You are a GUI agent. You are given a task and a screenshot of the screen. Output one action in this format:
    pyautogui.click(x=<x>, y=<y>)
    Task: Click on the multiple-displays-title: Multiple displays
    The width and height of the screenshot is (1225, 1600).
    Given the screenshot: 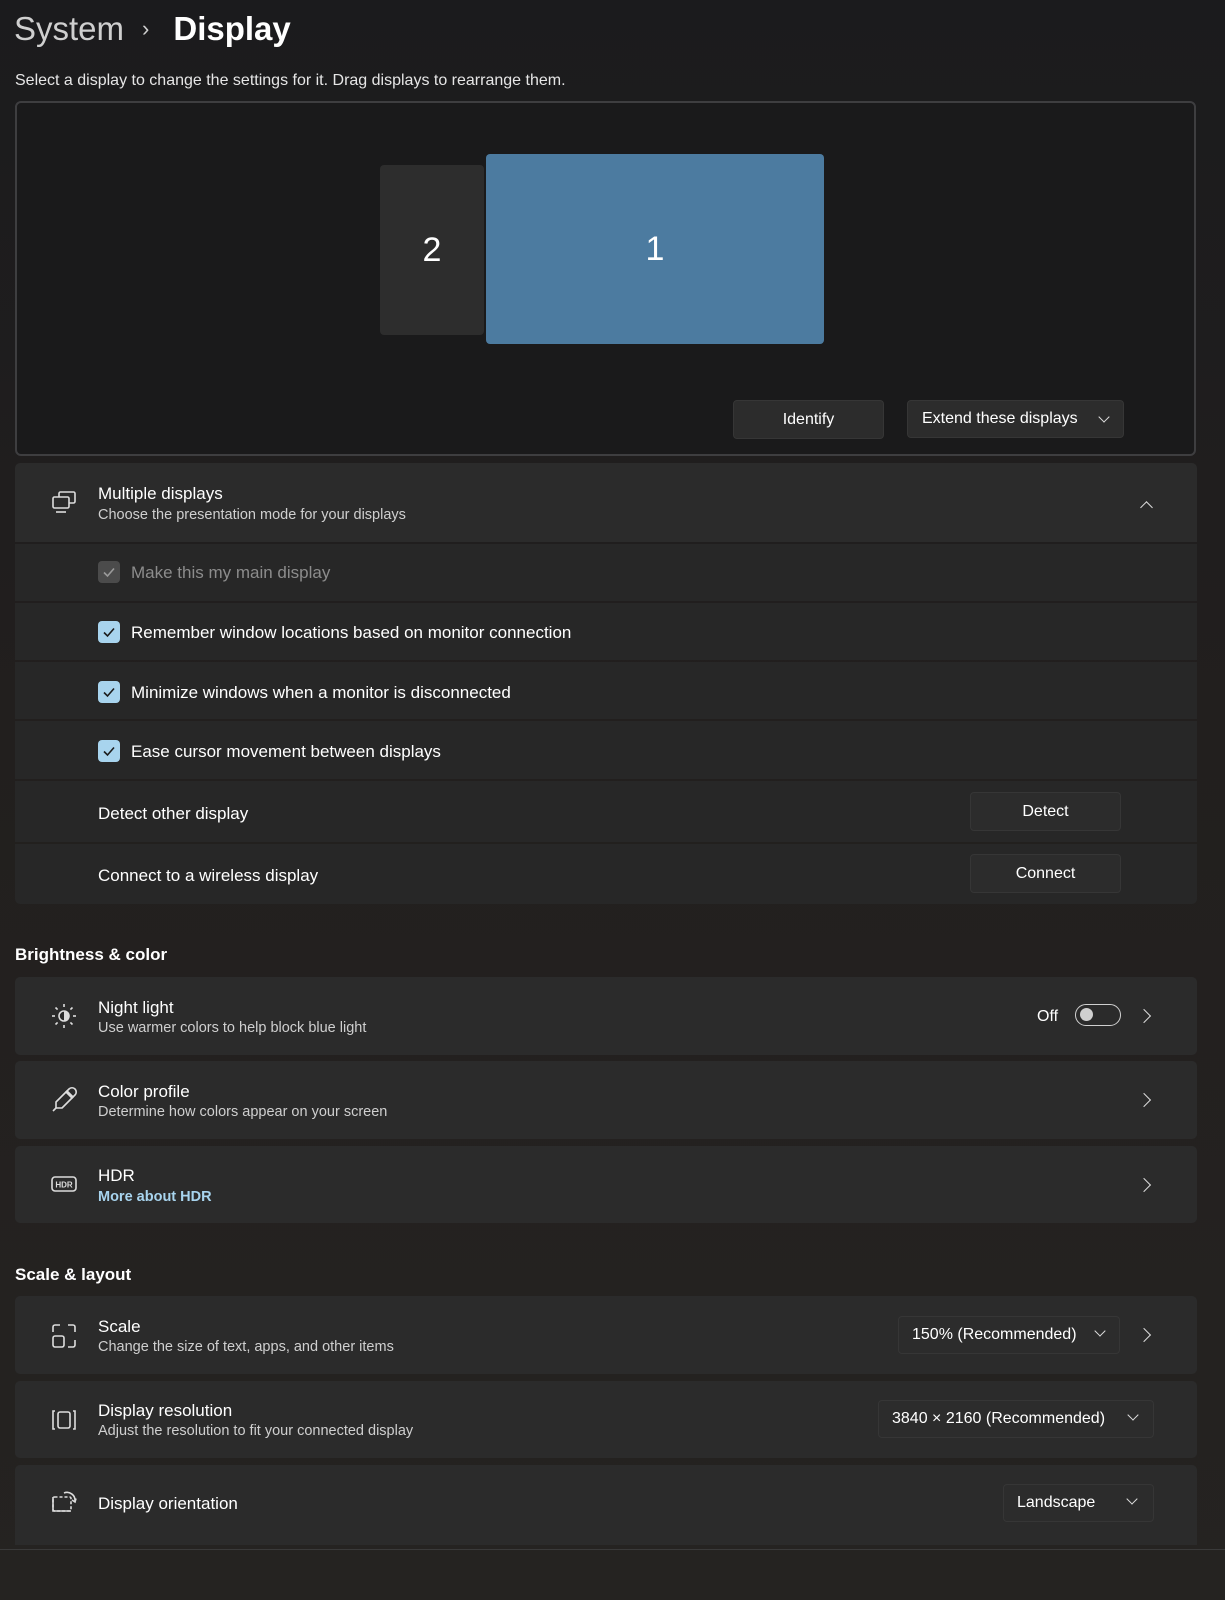 What is the action you would take?
    pyautogui.click(x=160, y=493)
    